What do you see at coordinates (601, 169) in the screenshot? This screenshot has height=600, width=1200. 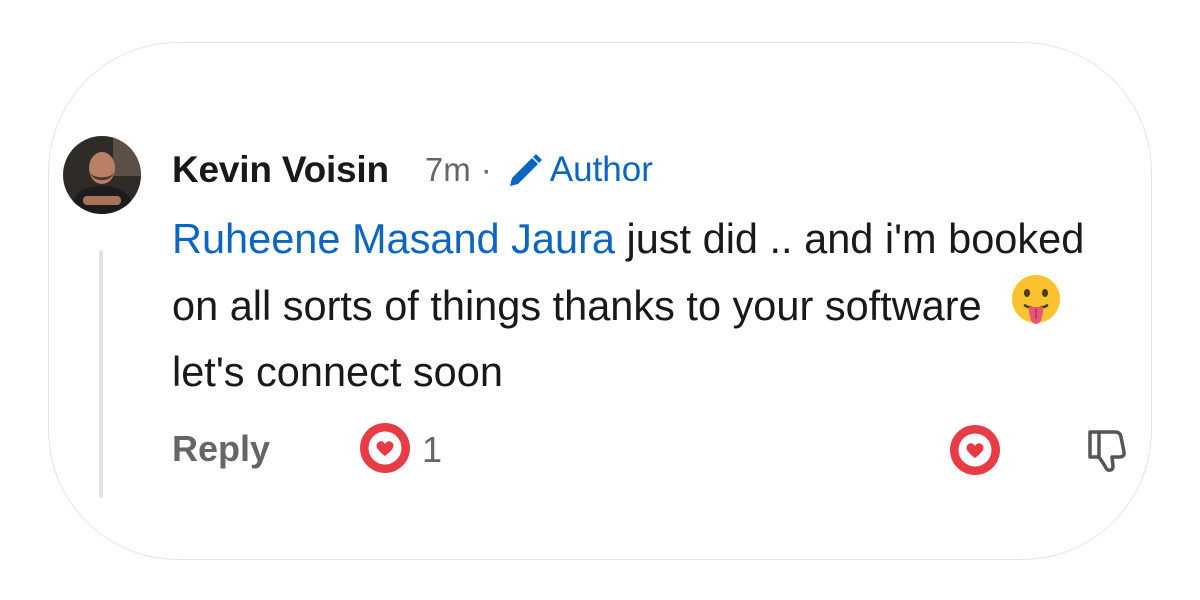 I see `author-badge: Author` at bounding box center [601, 169].